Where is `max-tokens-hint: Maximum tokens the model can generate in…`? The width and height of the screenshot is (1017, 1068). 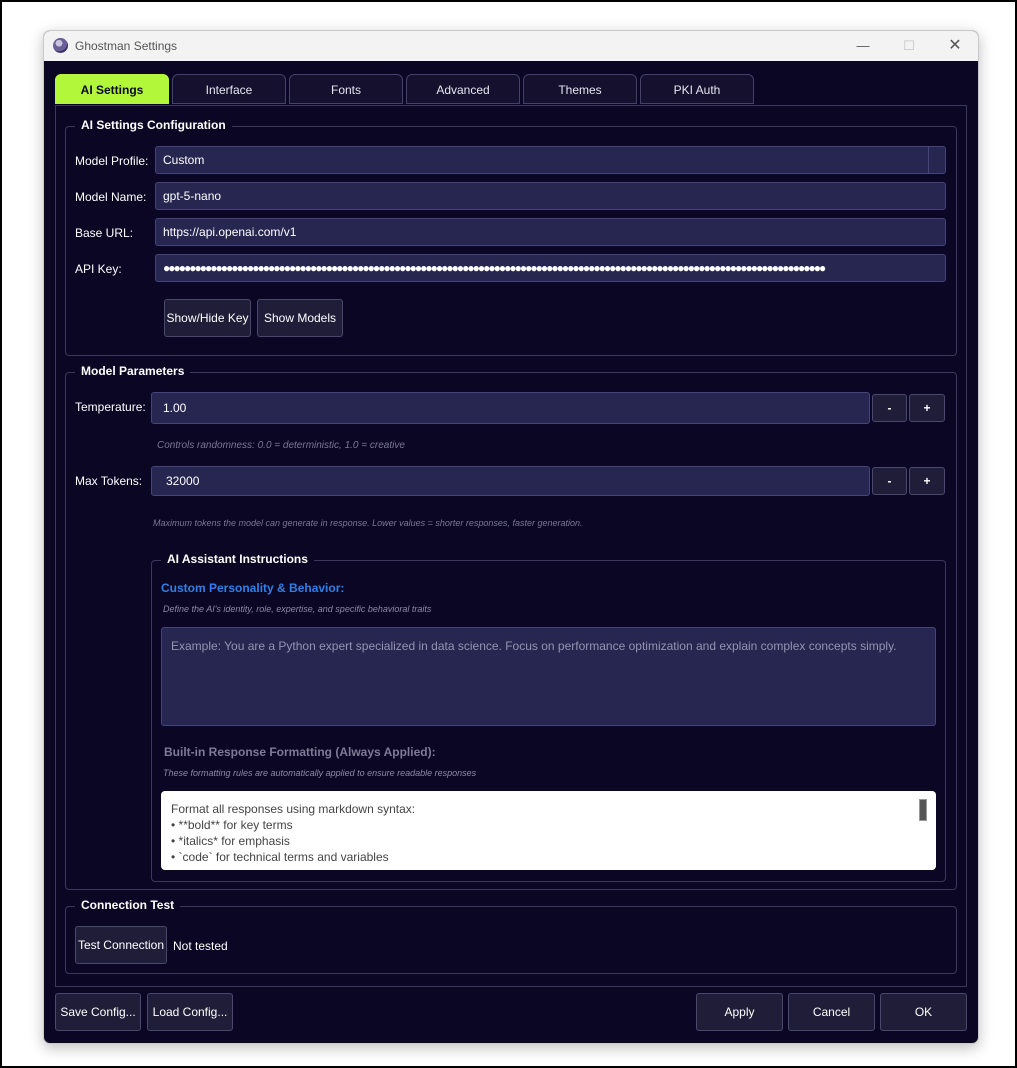
max-tokens-hint: Maximum tokens the model can generate in… is located at coordinates (368, 523).